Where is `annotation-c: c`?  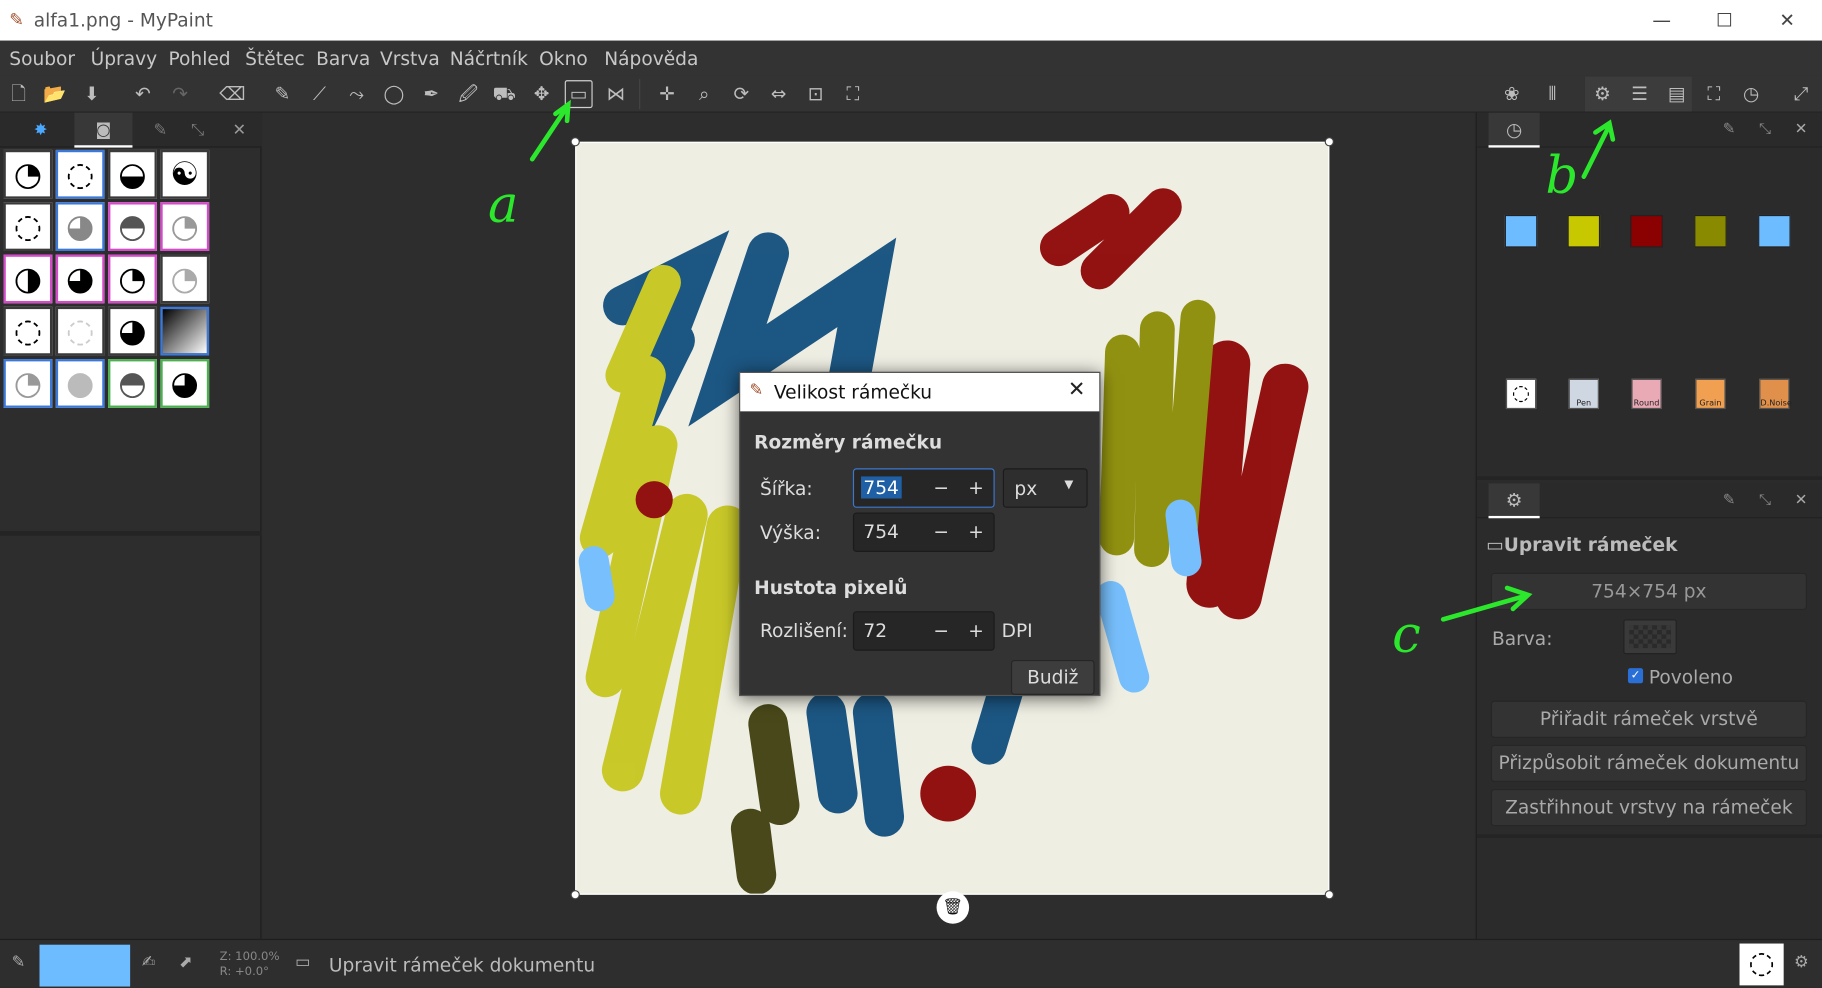 annotation-c: c is located at coordinates (1406, 635).